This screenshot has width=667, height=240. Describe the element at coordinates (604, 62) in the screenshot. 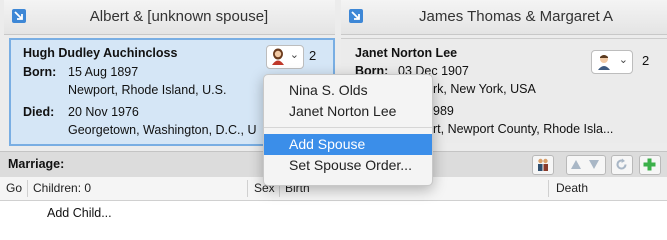

I see `male-person-icon` at that location.